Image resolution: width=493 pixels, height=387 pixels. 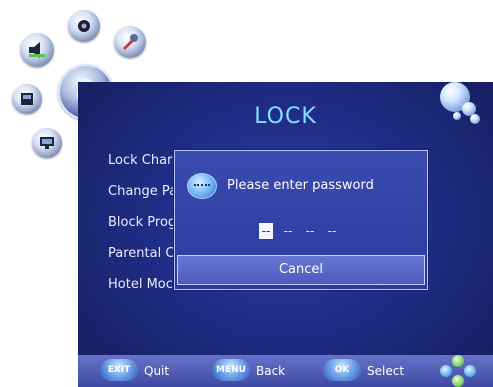 What do you see at coordinates (458, 371) in the screenshot?
I see `navigation-pad-icon` at bounding box center [458, 371].